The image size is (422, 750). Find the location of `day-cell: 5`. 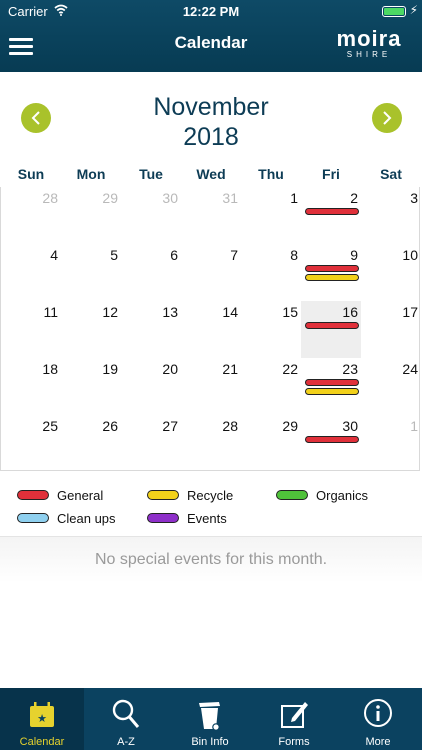

day-cell: 5 is located at coordinates (91, 272).